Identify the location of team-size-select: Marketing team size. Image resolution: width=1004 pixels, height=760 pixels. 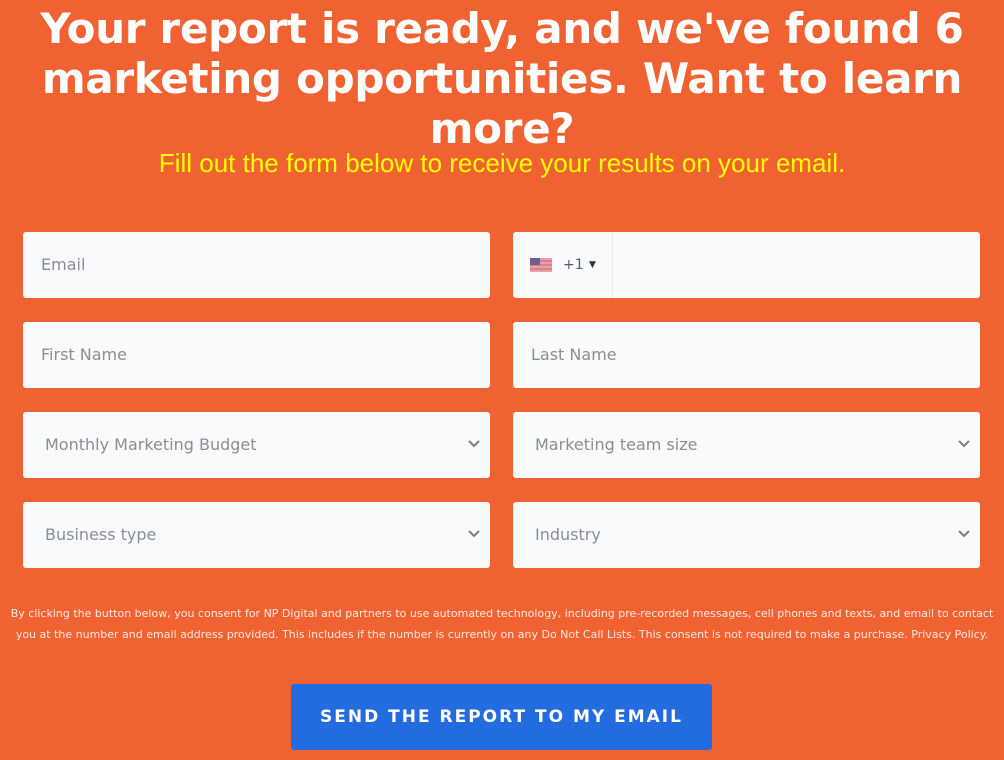
(746, 445).